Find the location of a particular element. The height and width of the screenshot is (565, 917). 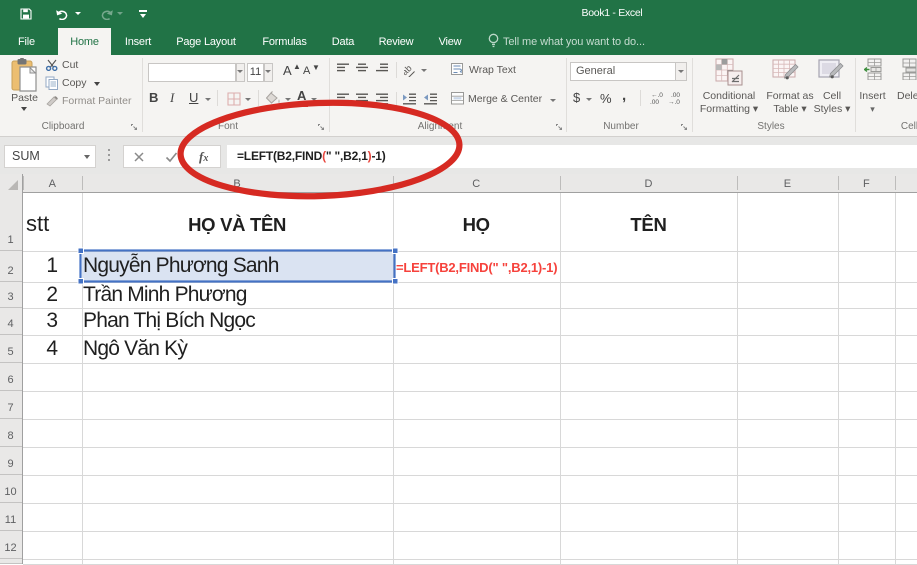

svg-text: ←.0 is located at coordinates (657, 95).